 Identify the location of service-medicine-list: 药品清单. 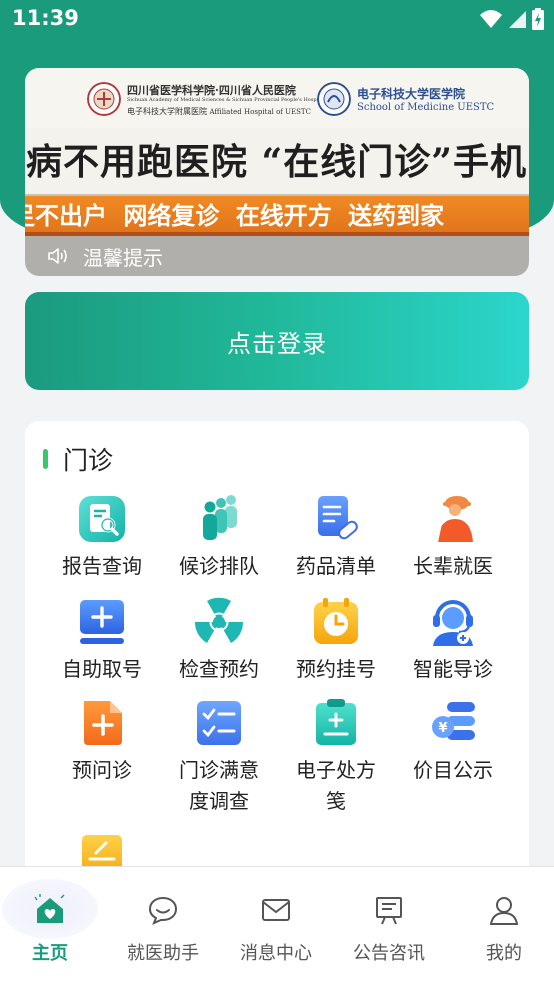
(336, 537).